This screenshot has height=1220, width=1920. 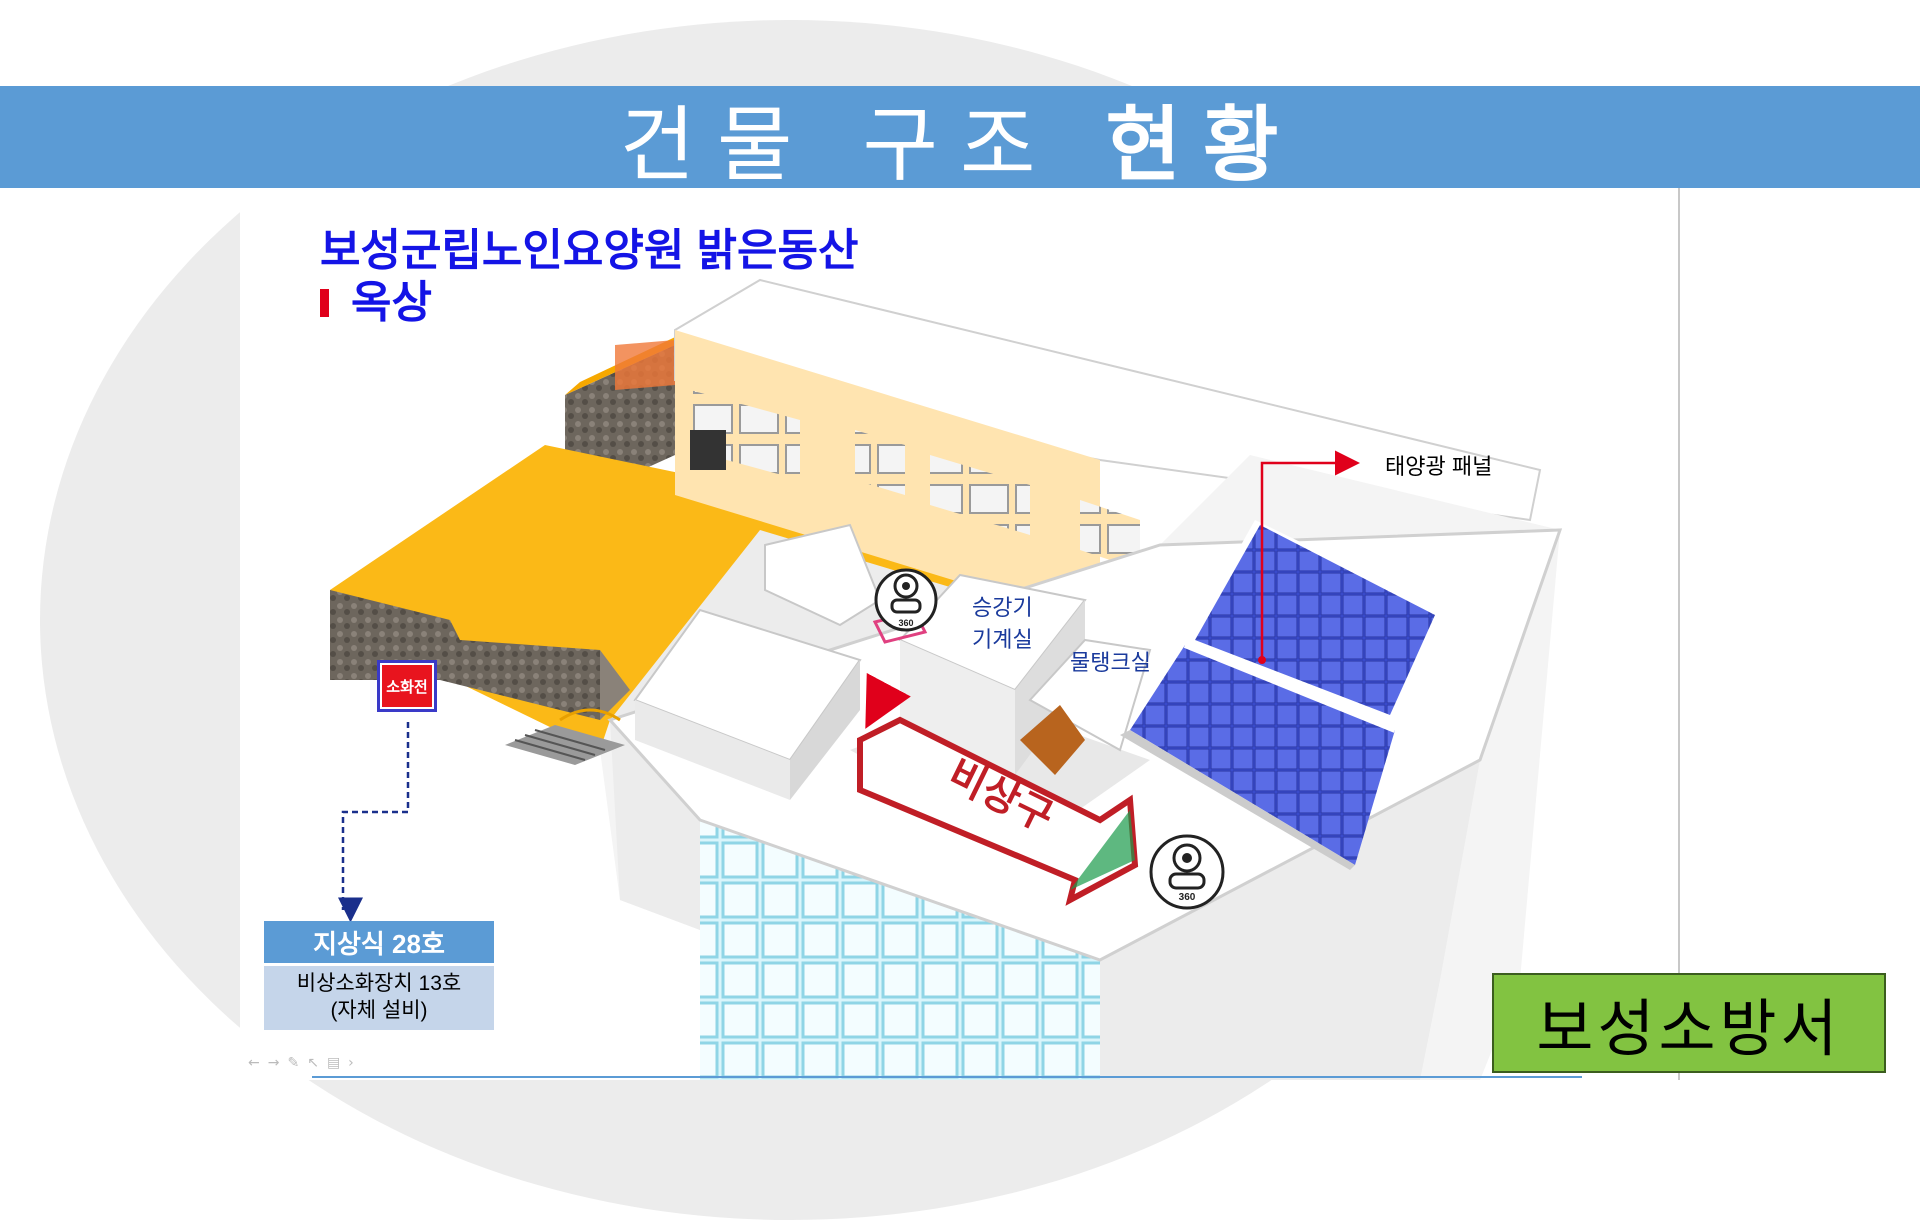 What do you see at coordinates (1110, 662) in the screenshot?
I see `water-tank-label: 물탱크실` at bounding box center [1110, 662].